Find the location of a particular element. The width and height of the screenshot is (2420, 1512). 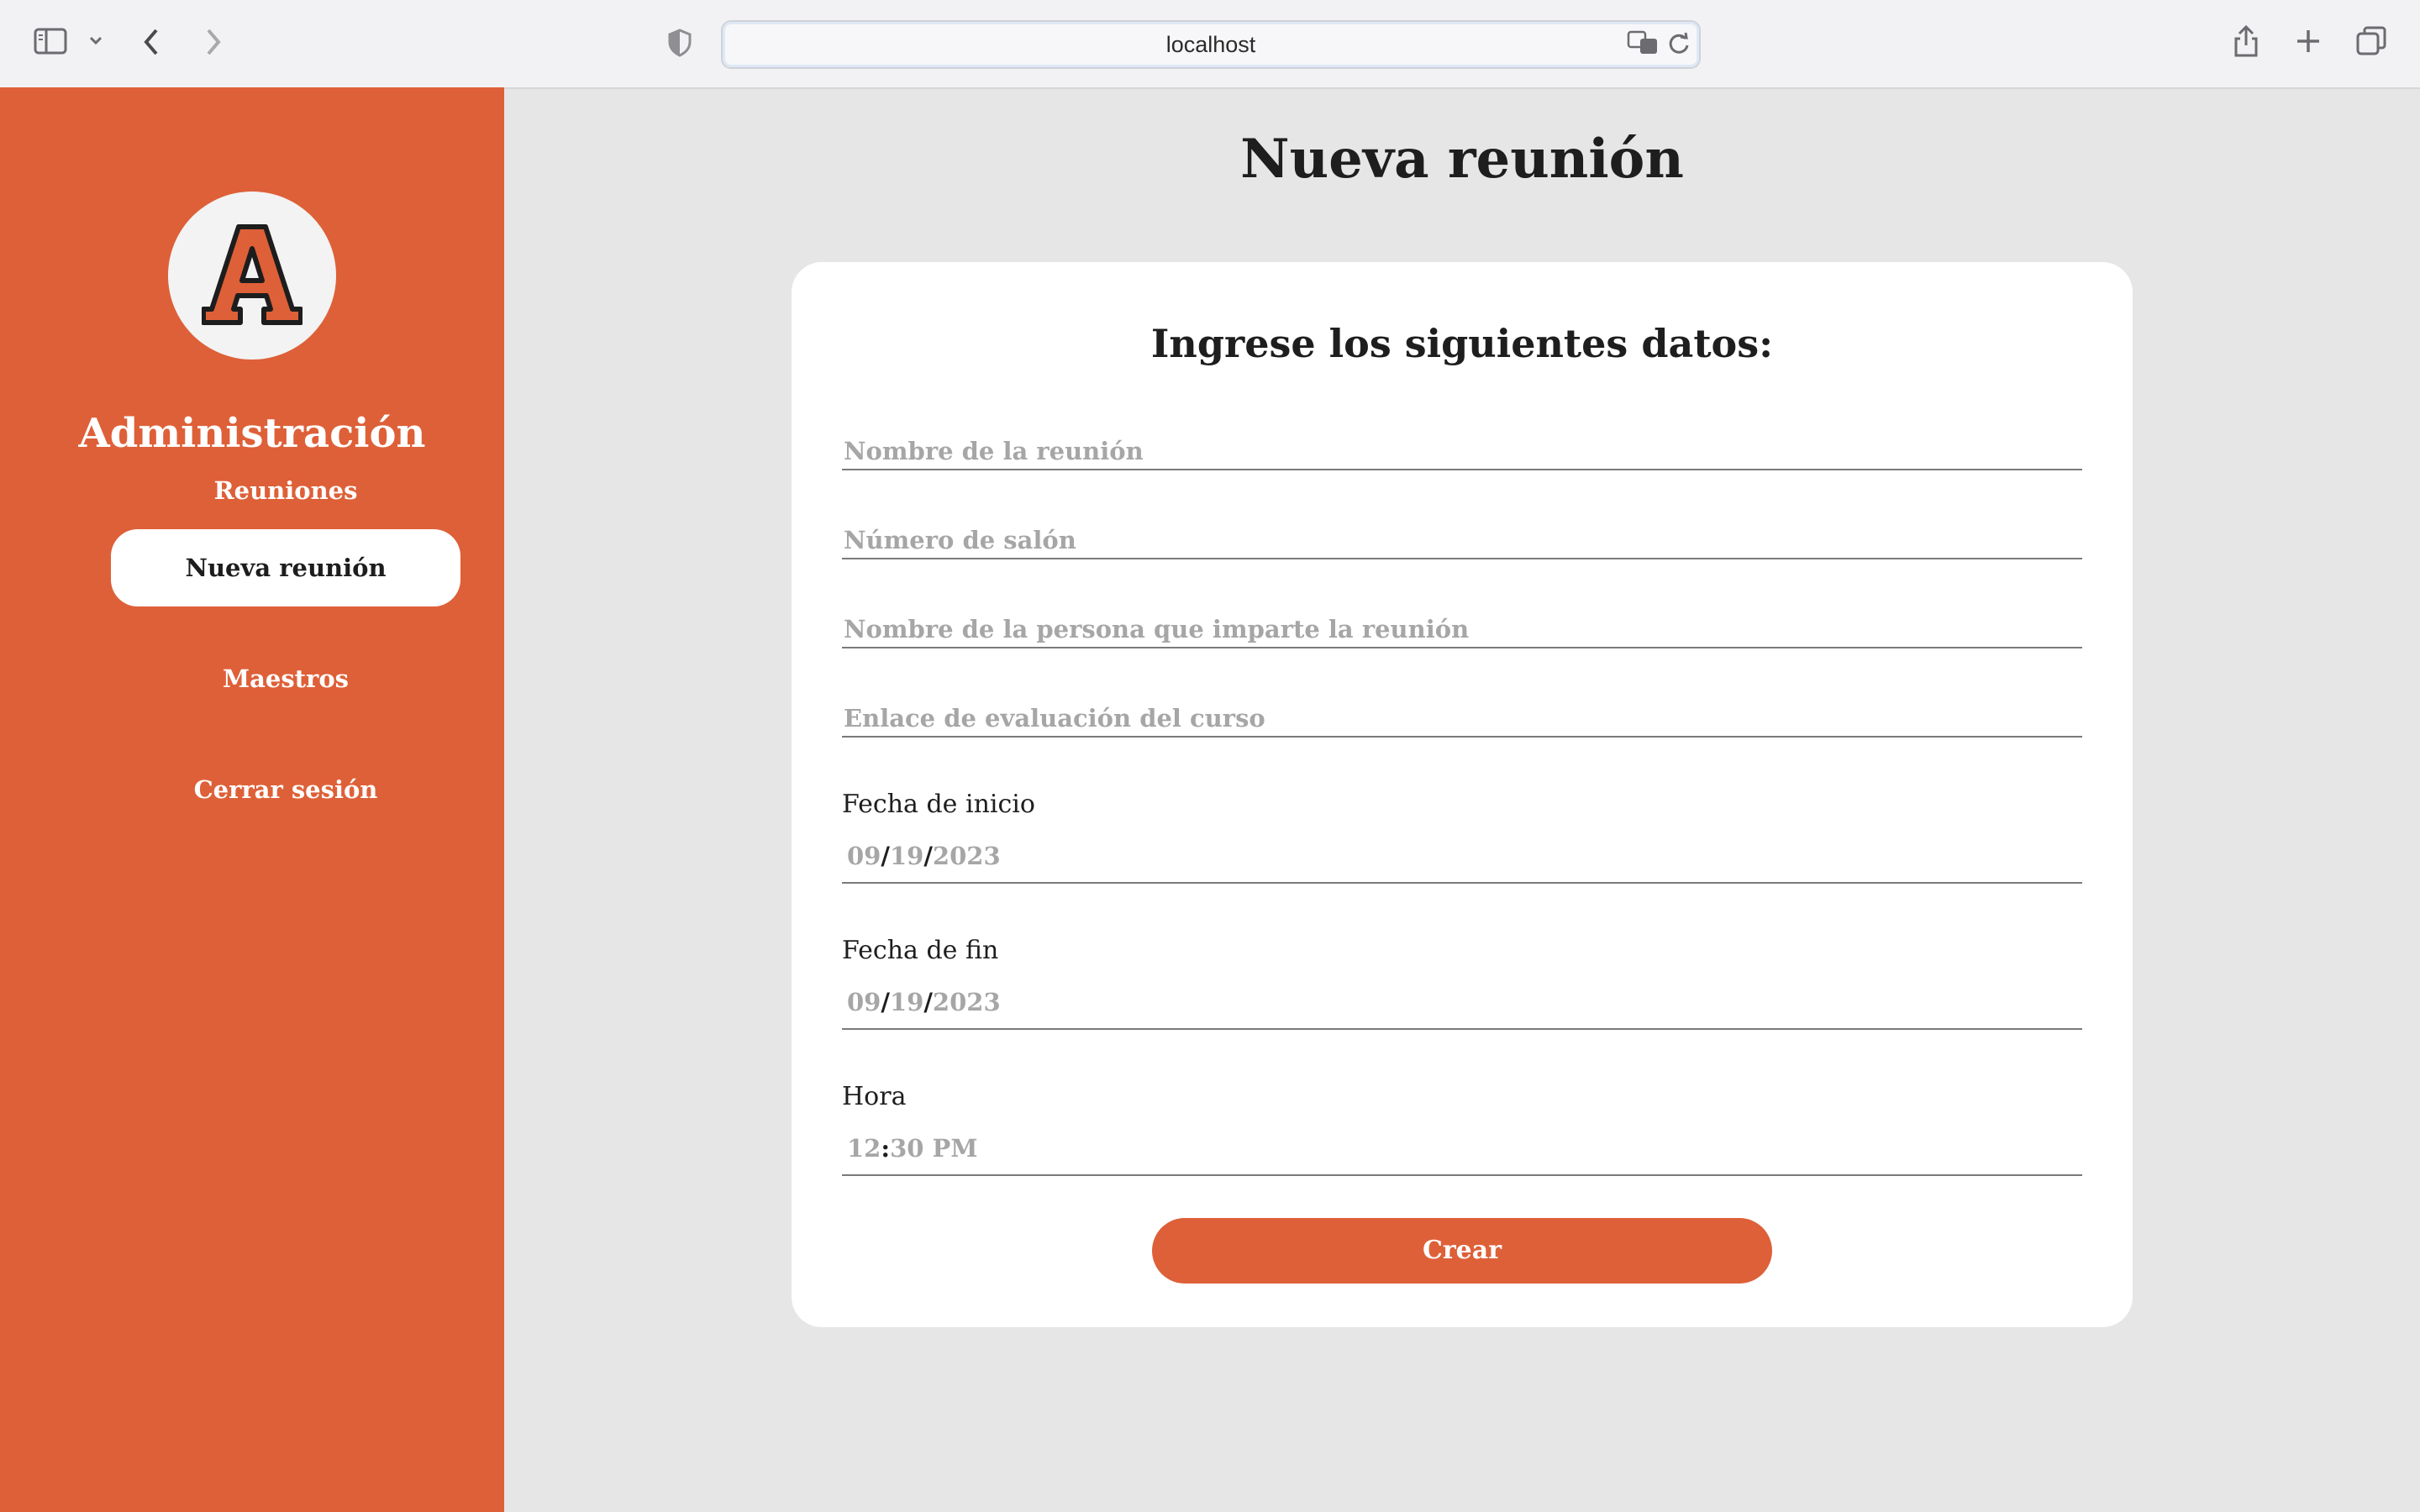

tab-overview-icon is located at coordinates (2371, 43).